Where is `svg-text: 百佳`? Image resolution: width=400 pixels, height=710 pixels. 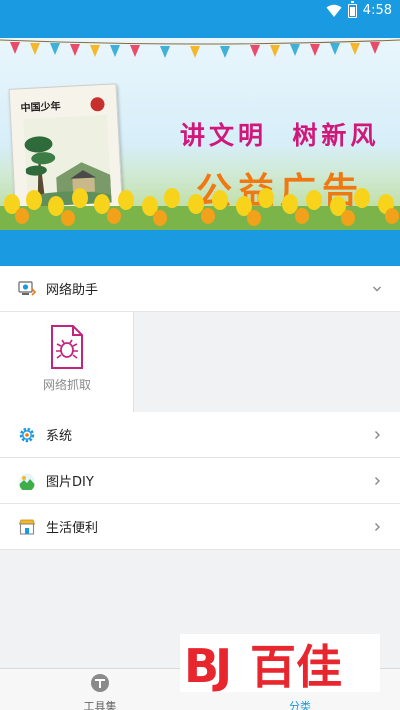 svg-text: 百佳 is located at coordinates (296, 666).